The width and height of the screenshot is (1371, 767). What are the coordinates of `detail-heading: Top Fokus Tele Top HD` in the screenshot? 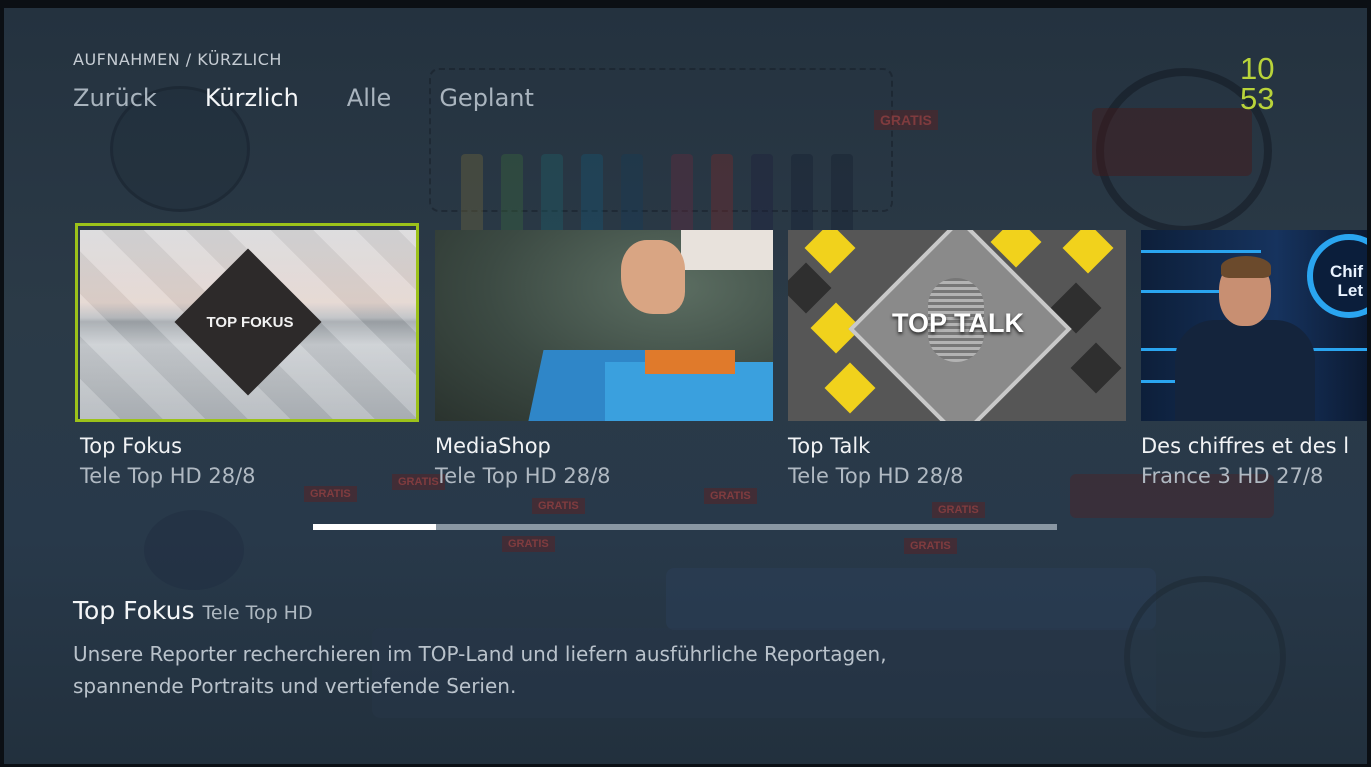 It's located at (193, 610).